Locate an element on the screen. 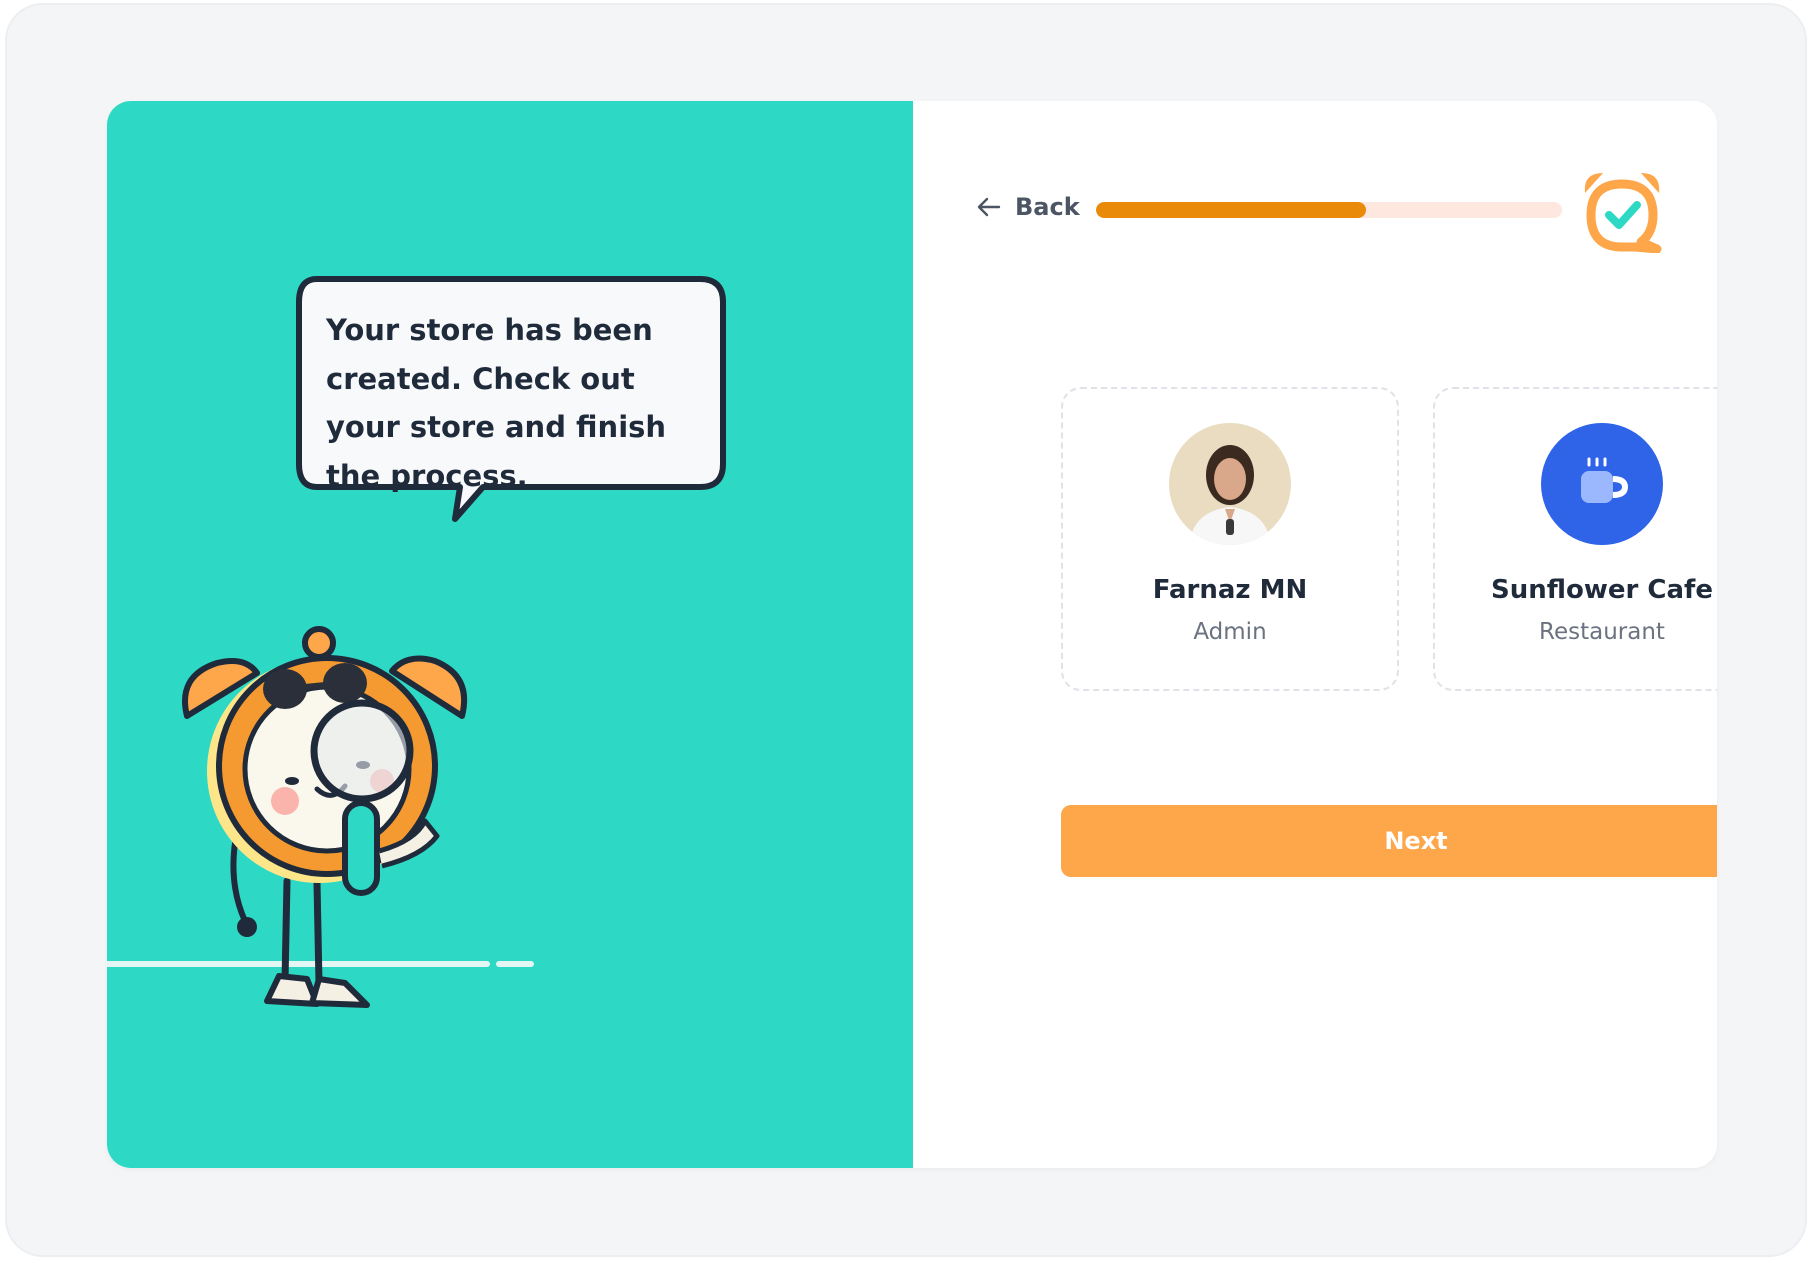 This screenshot has width=1812, height=1264. alarm-clock-check-icon is located at coordinates (1623, 213).